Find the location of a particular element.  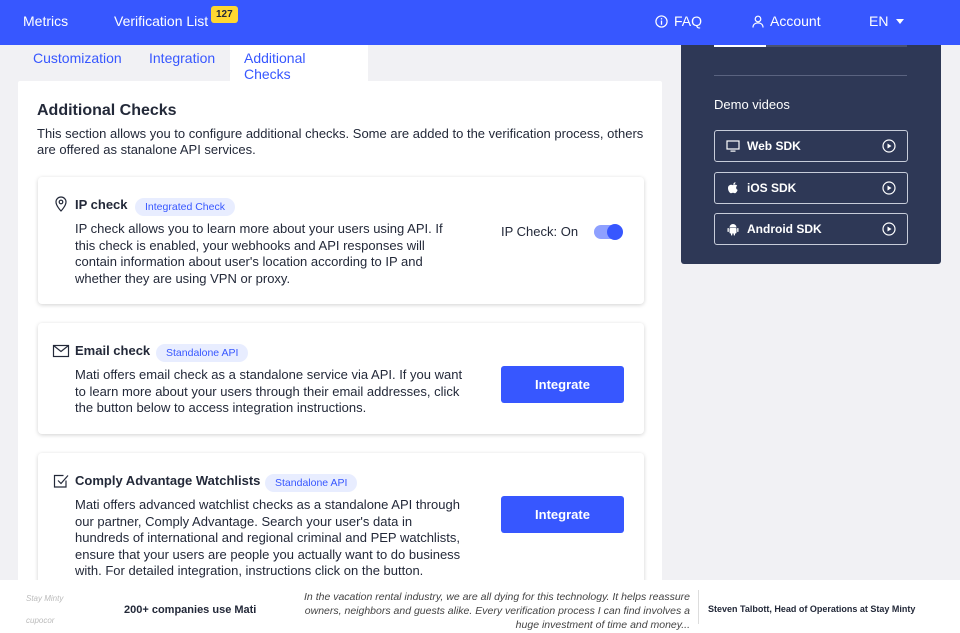

ip-check-title: IP check is located at coordinates (101, 204).